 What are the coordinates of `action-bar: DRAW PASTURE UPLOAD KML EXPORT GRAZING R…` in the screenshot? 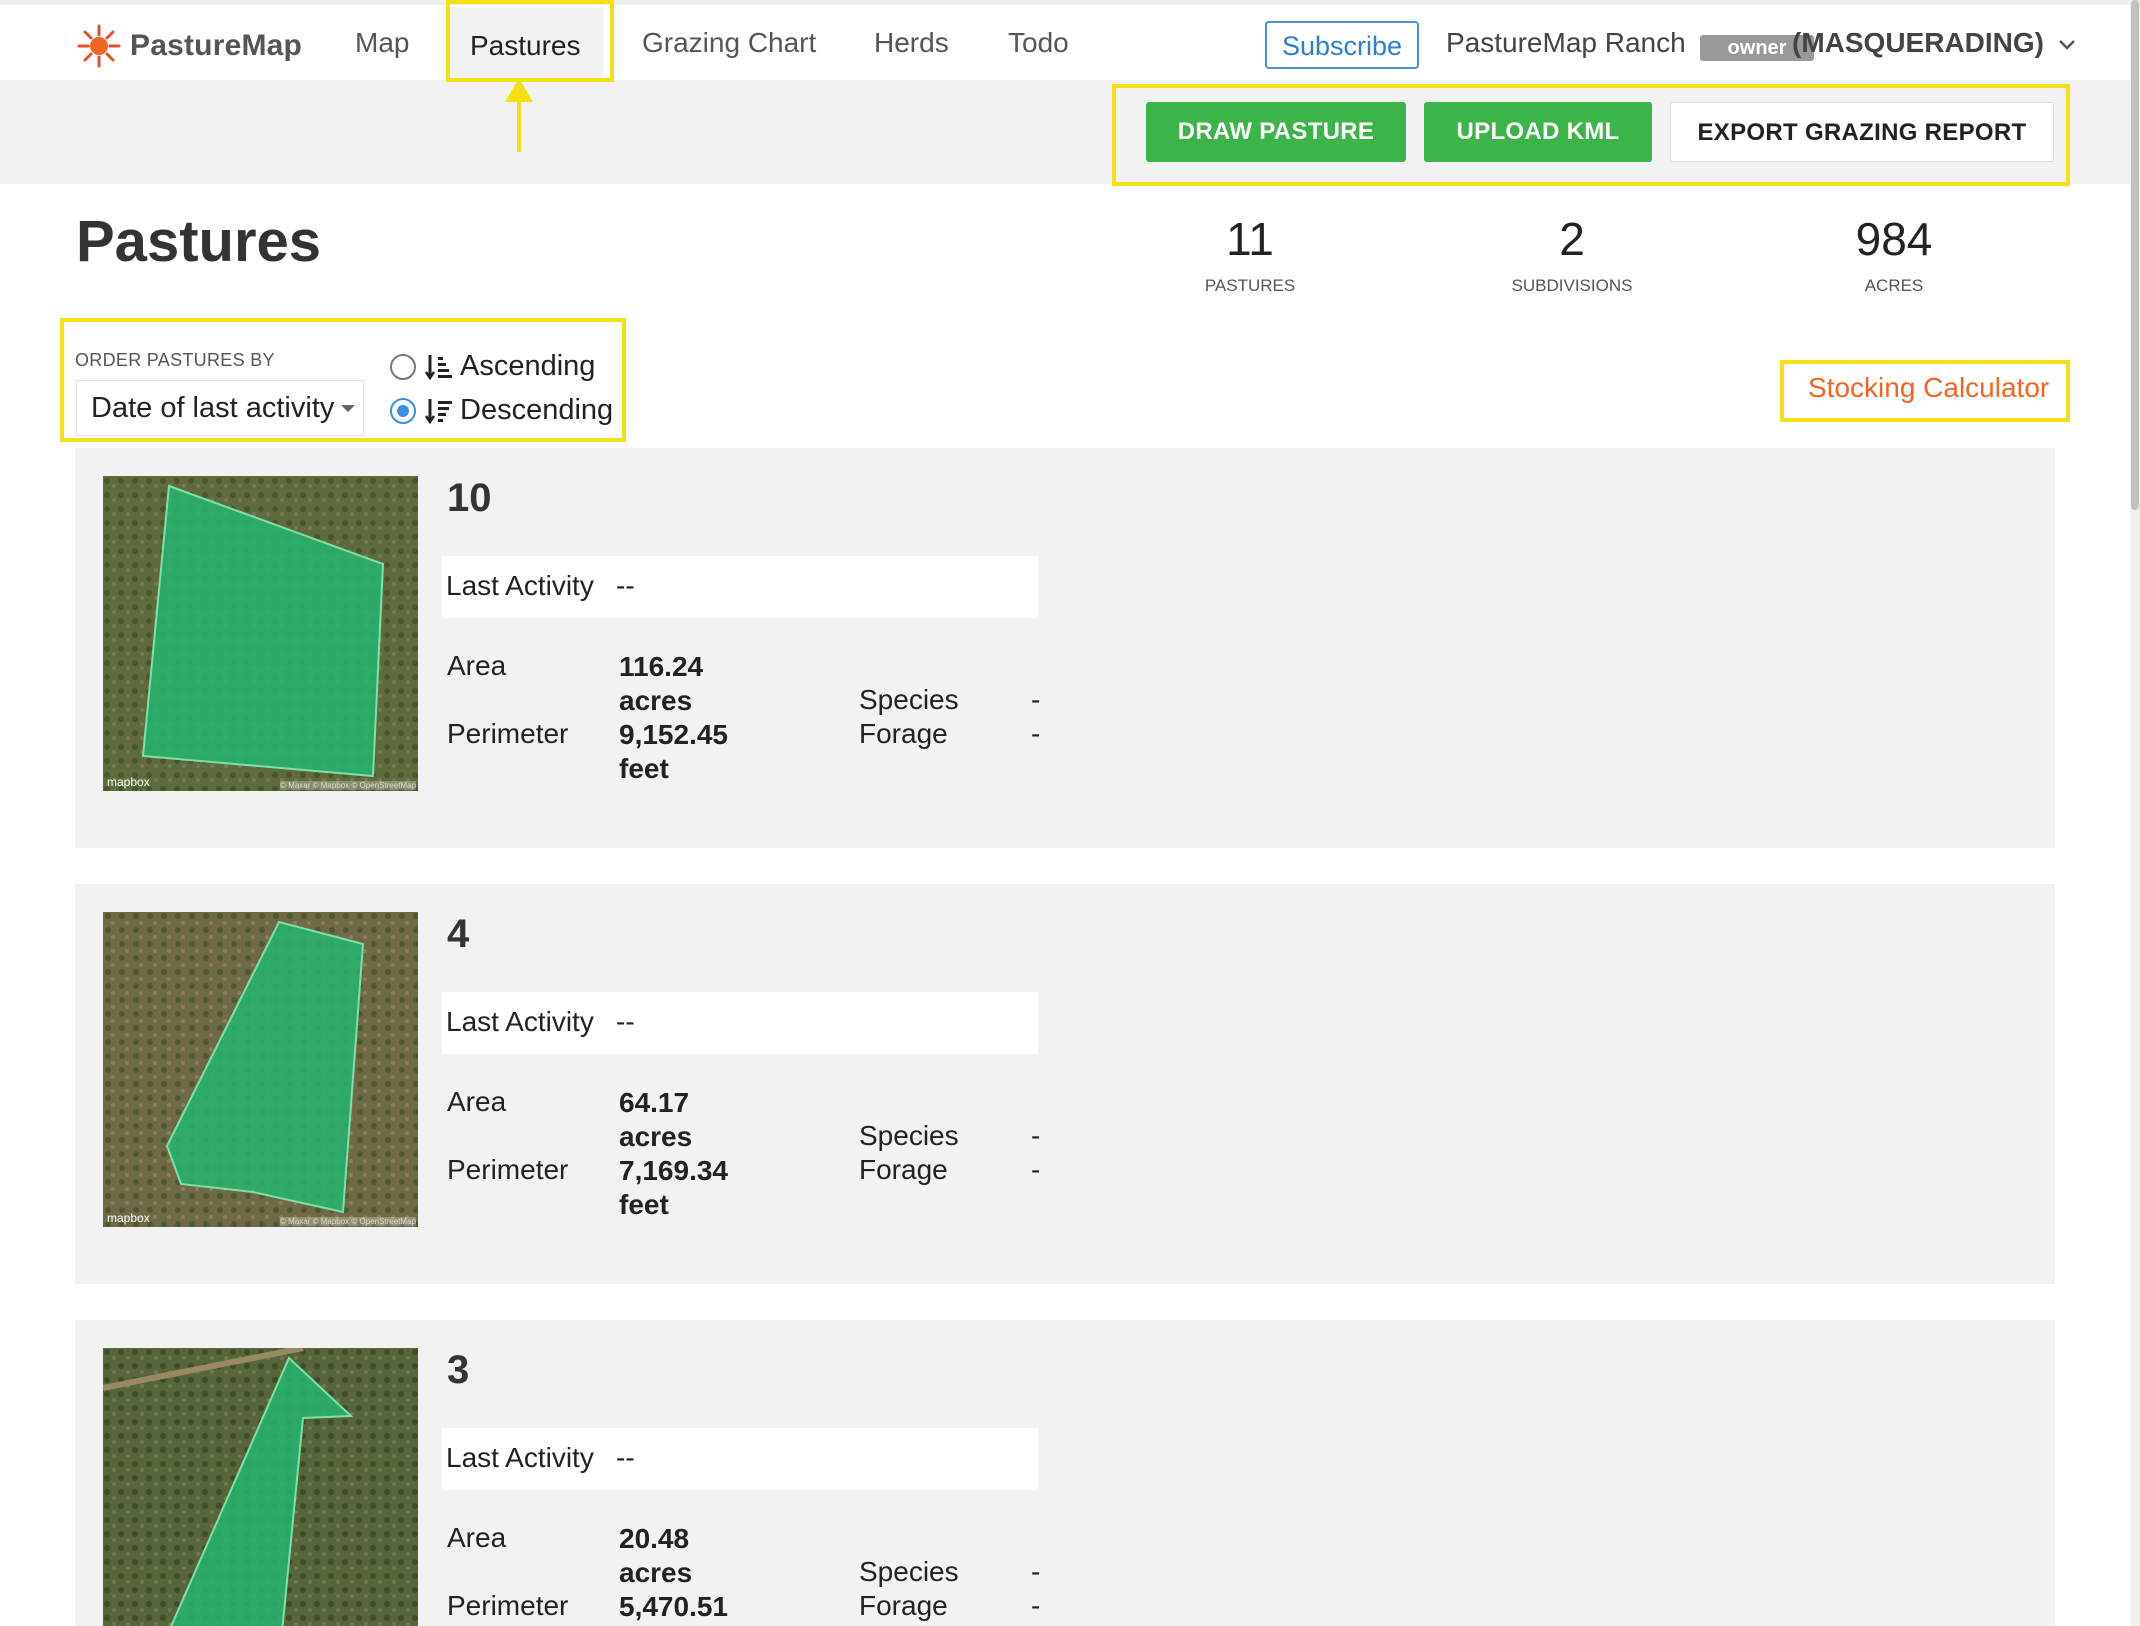 It's located at (1065, 132).